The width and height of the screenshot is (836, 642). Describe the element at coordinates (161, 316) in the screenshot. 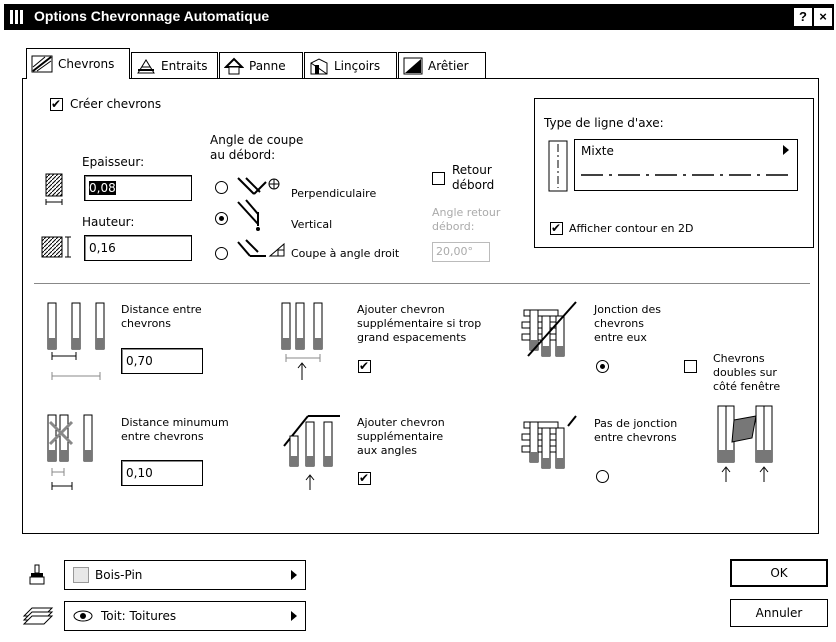

I see `rafter-spacing-label: Distance entre chevrons` at that location.